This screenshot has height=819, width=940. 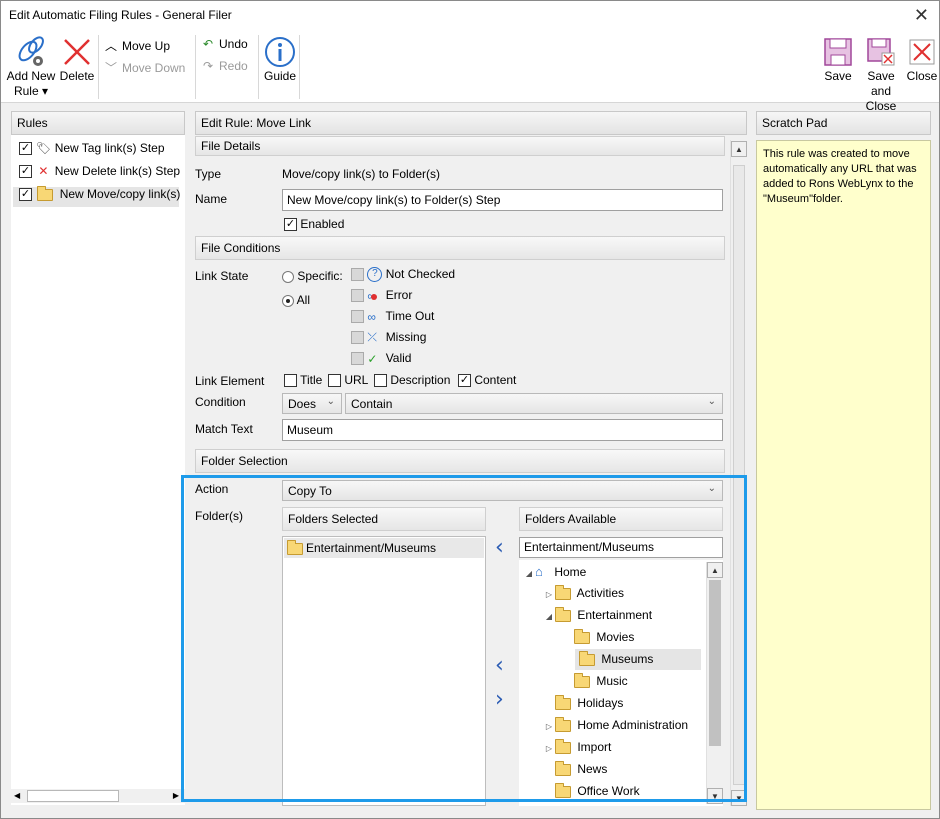 I want to click on collapsed-icon: ▷, so click(x=549, y=748).